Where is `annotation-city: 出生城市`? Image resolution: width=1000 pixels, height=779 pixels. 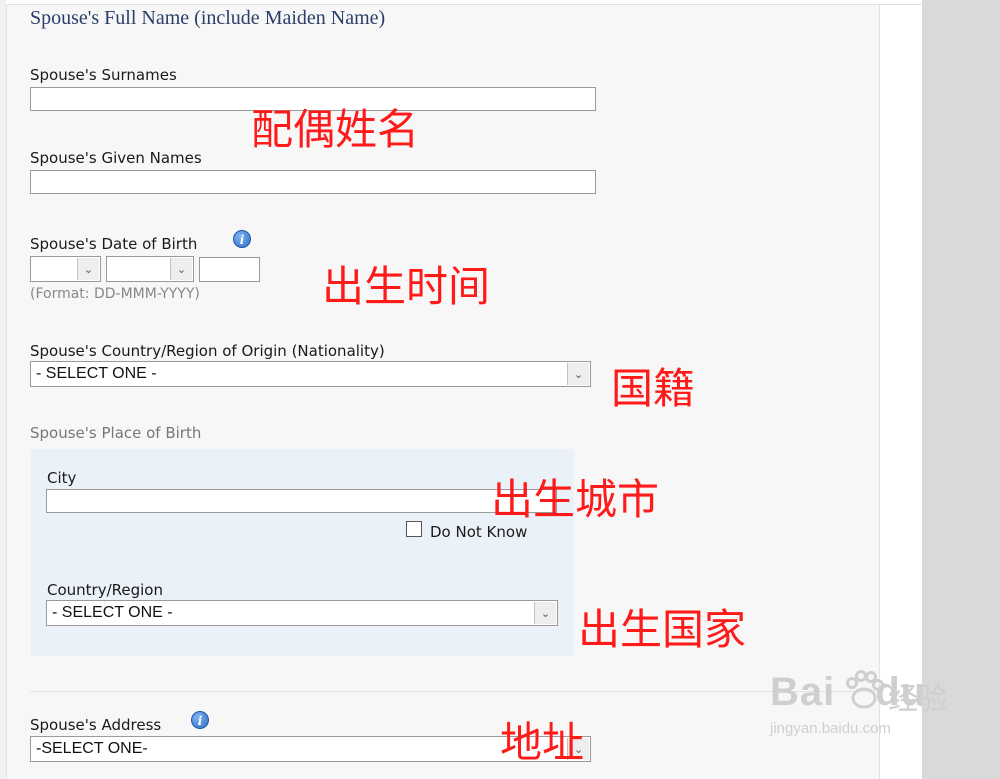 annotation-city: 出生城市 is located at coordinates (575, 499).